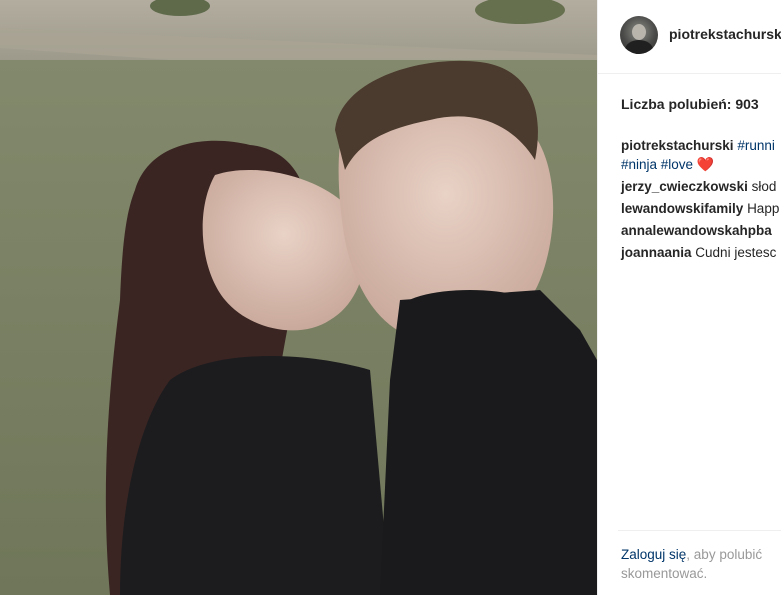  Describe the element at coordinates (639, 47) in the screenshot. I see `avatar-body` at that location.